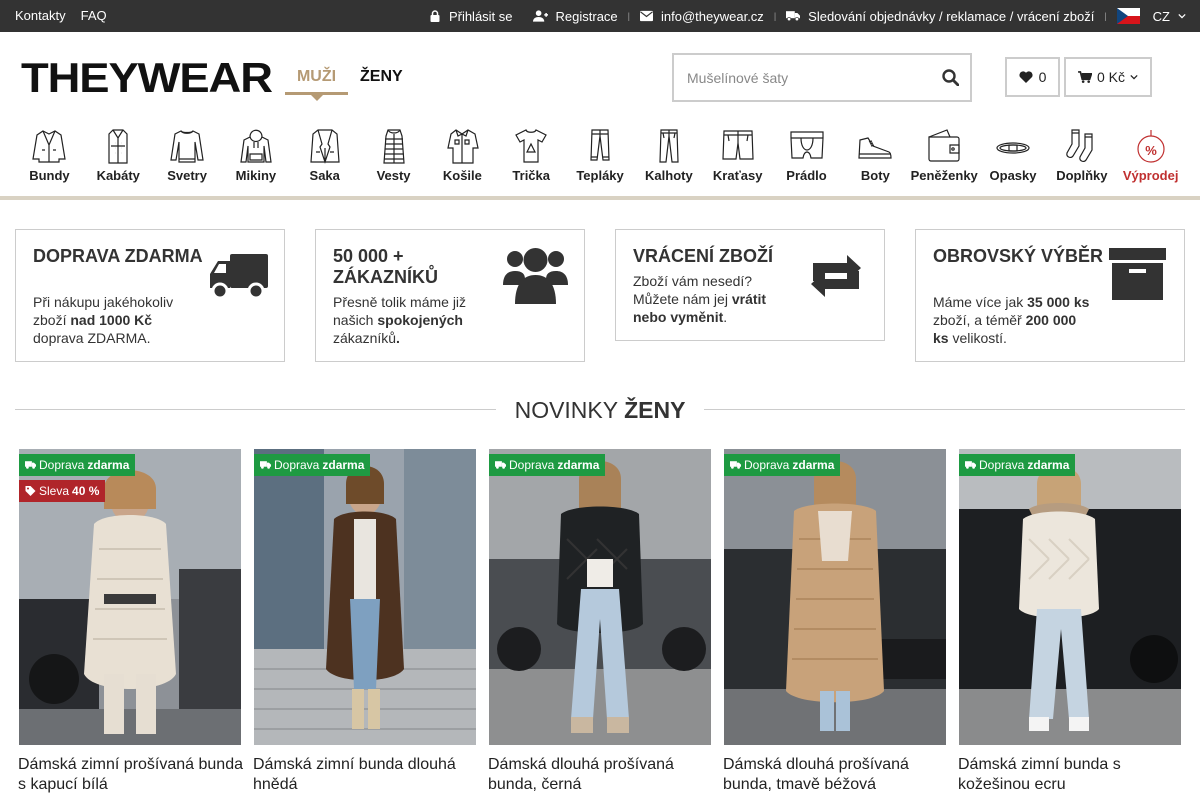 This screenshot has height=800, width=1200. Describe the element at coordinates (944, 175) in the screenshot. I see `category-label: Peněženky` at that location.